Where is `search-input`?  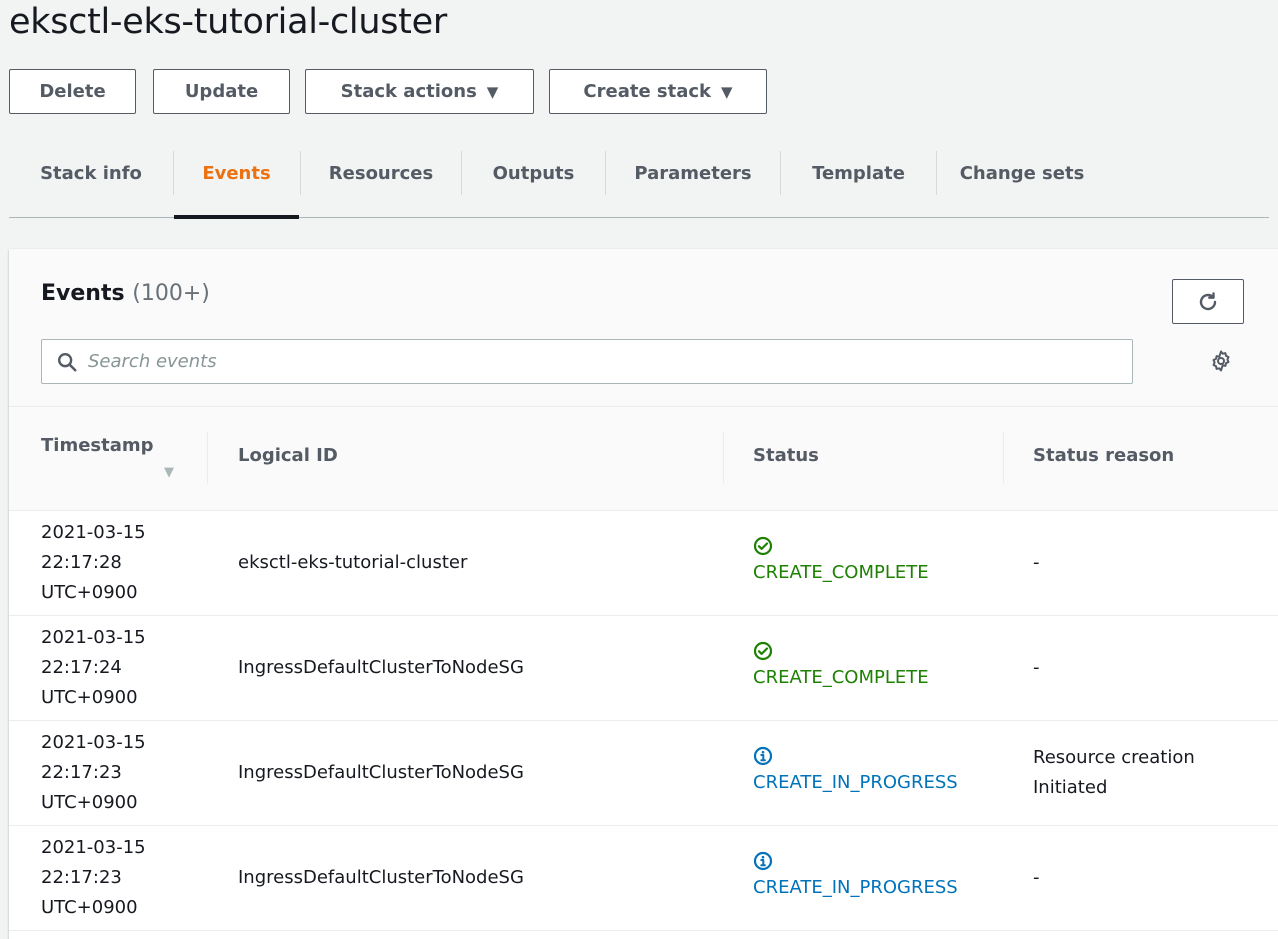
search-input is located at coordinates (588, 361).